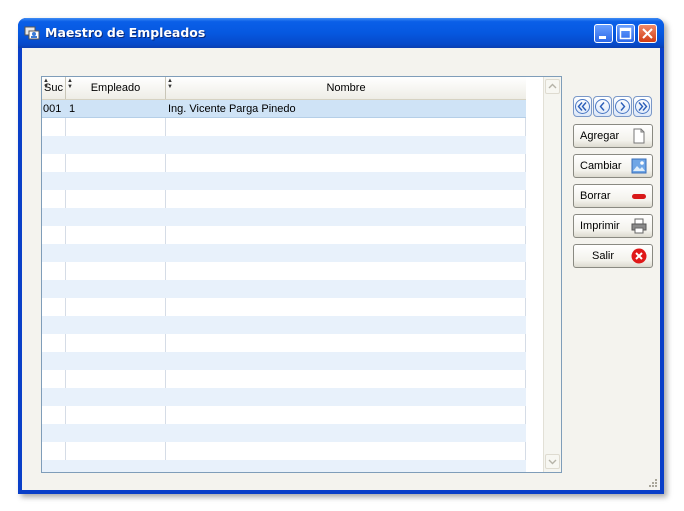  Describe the element at coordinates (601, 166) in the screenshot. I see `cambiar-label: Cambiar` at that location.